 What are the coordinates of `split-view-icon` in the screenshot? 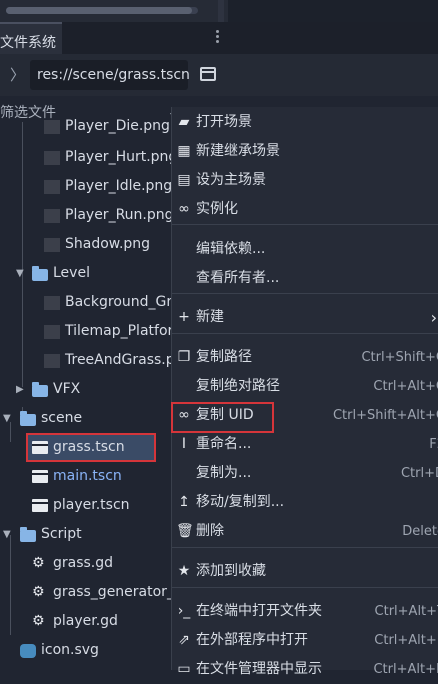 It's located at (208, 74).